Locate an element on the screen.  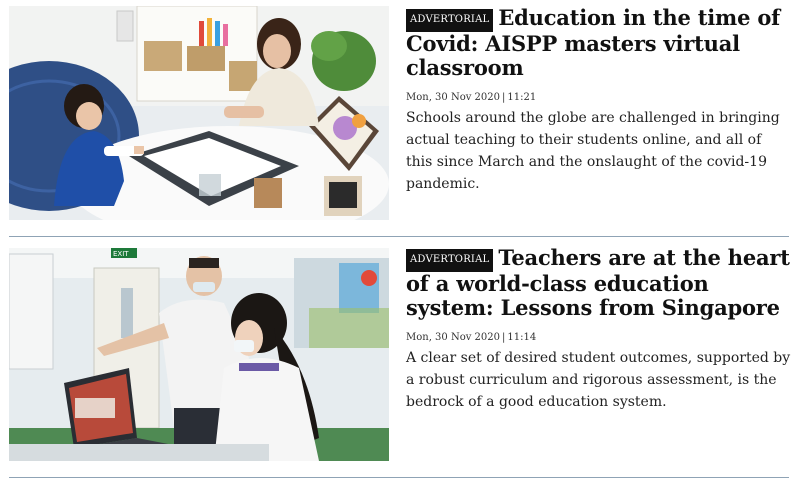
article-meta: Mon, 30 Nov 2020 | 11:14 is located at coordinates (598, 337).